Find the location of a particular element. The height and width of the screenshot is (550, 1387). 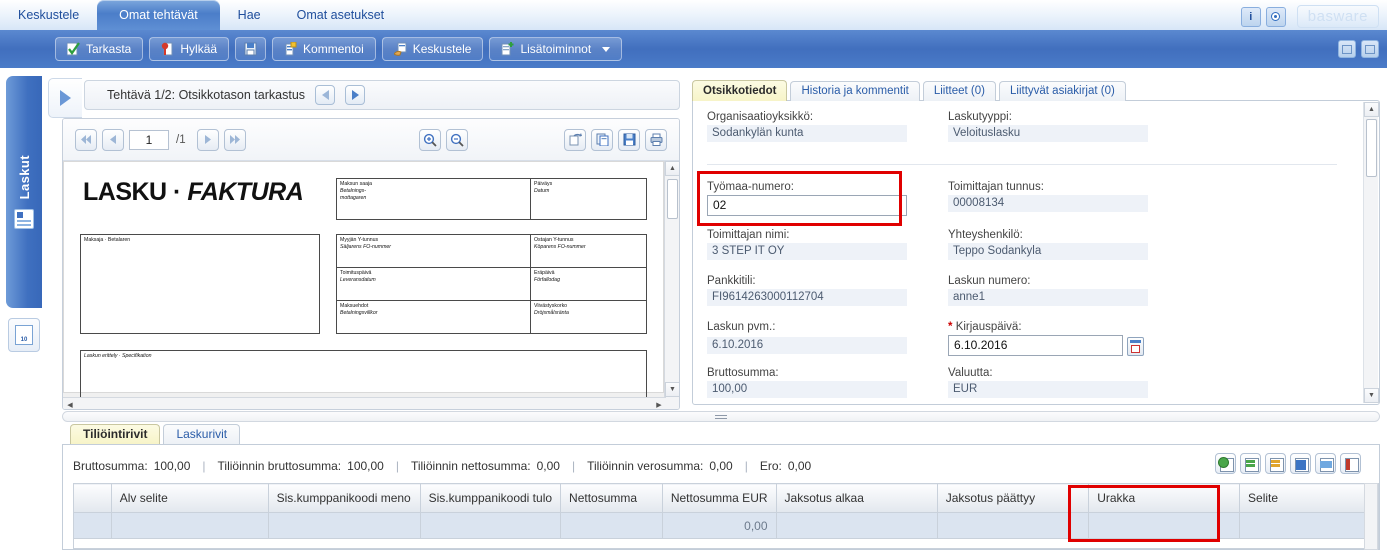

column-header-sis-kumppanikoodi-tulo: Sis.kumppanikoodi tulo is located at coordinates (490, 498).